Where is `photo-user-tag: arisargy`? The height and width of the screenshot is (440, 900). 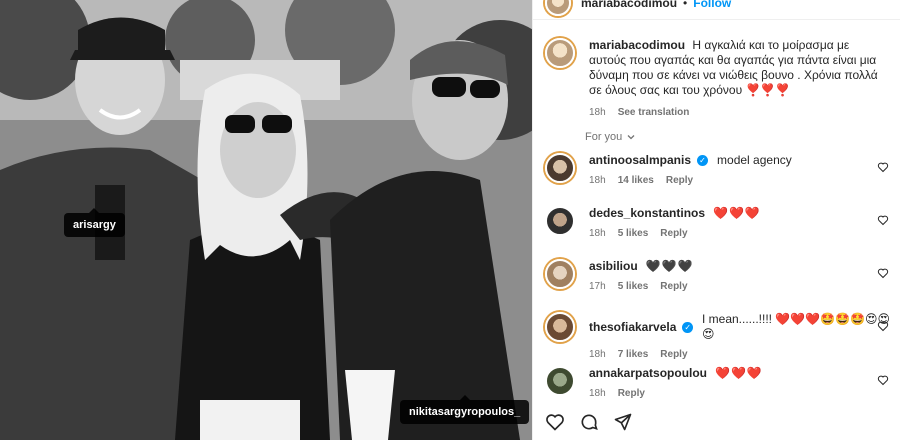
photo-user-tag: arisargy is located at coordinates (94, 222).